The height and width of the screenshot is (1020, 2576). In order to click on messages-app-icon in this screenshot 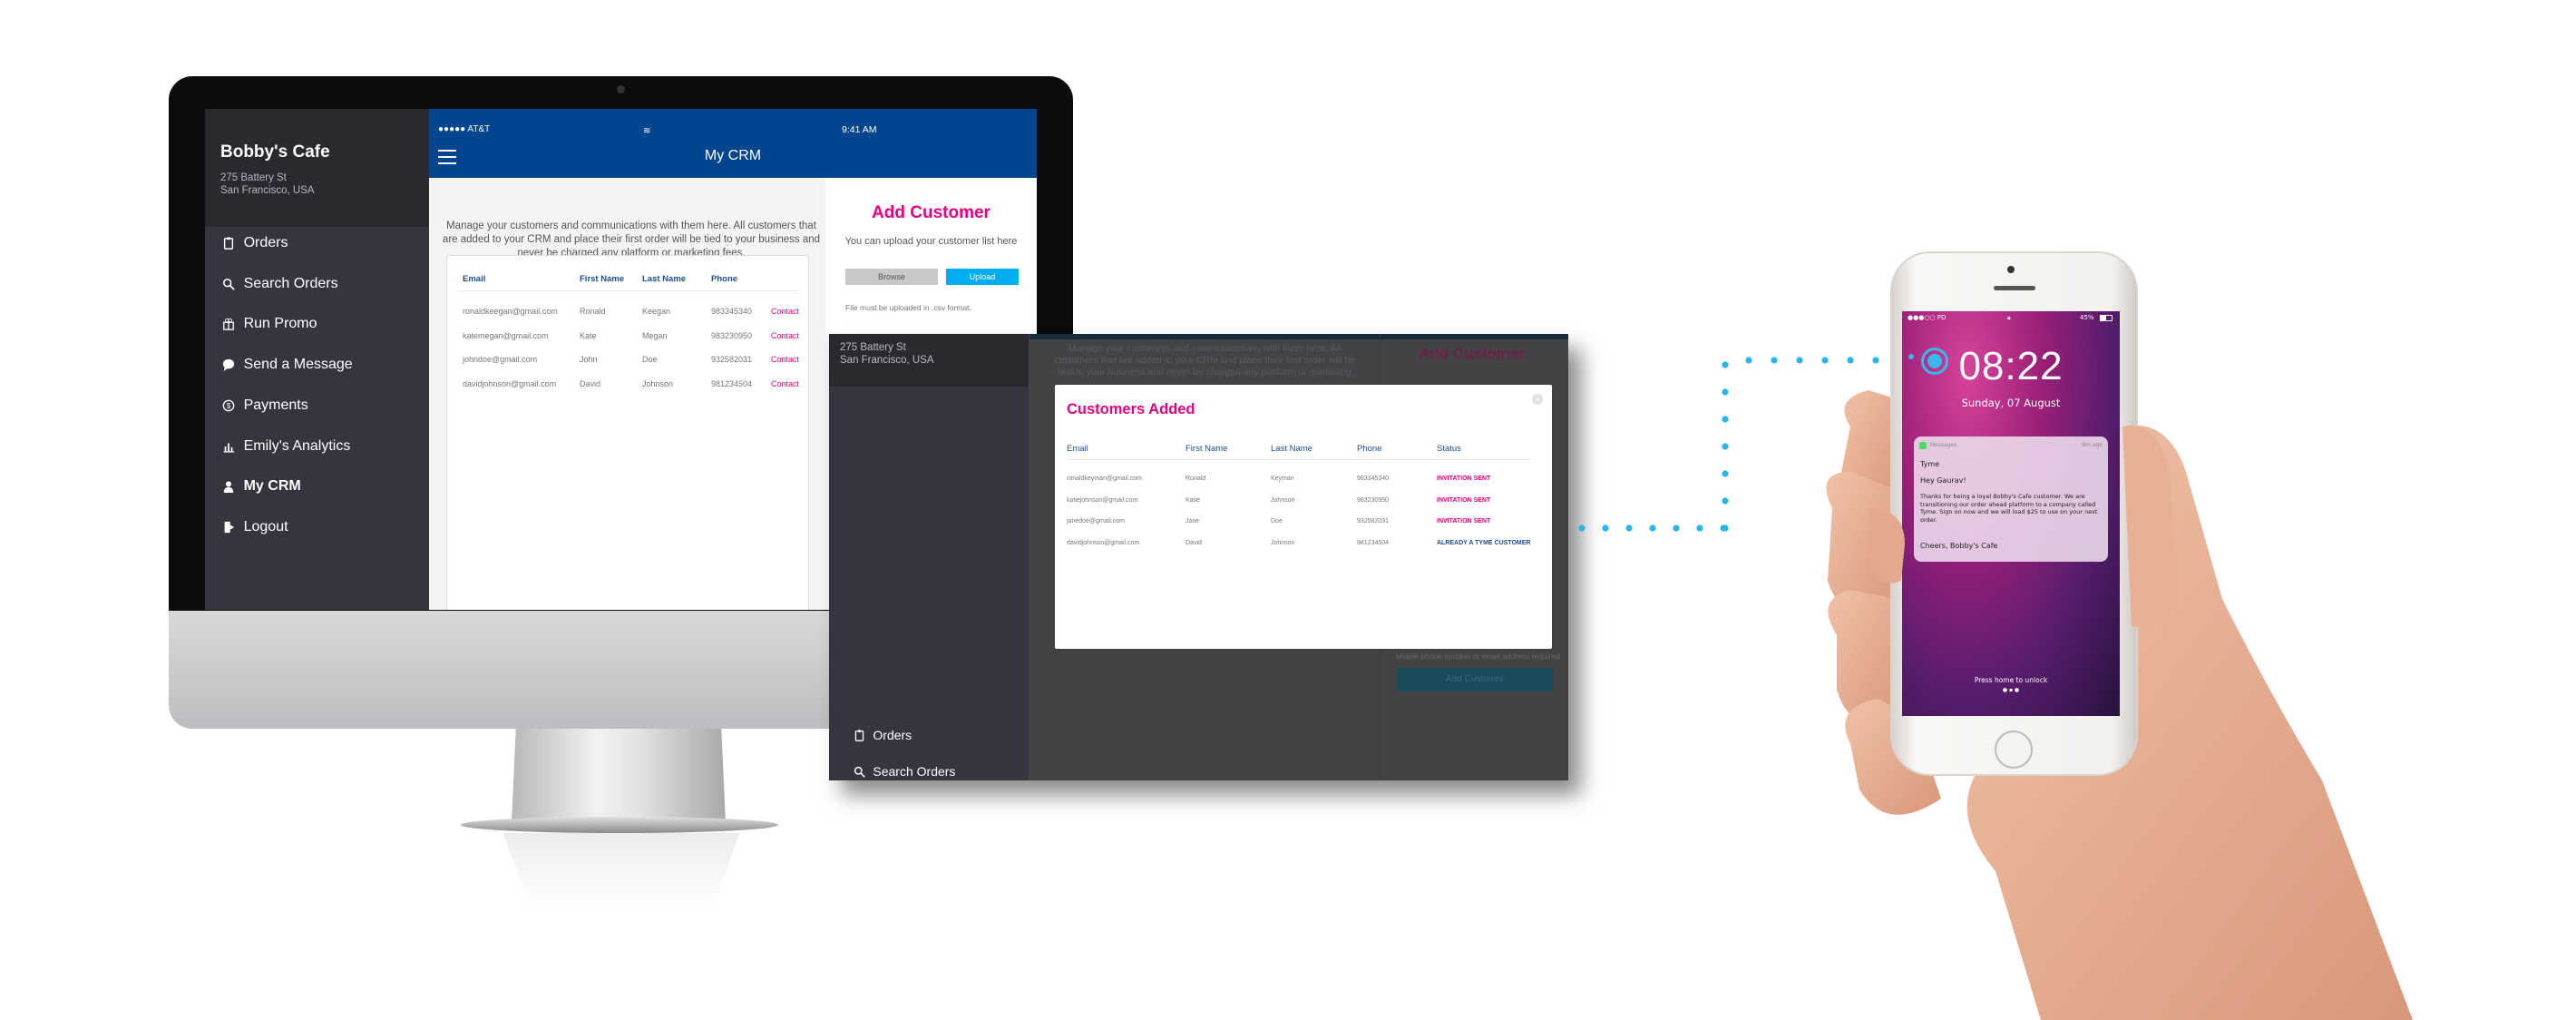, I will do `click(1923, 445)`.